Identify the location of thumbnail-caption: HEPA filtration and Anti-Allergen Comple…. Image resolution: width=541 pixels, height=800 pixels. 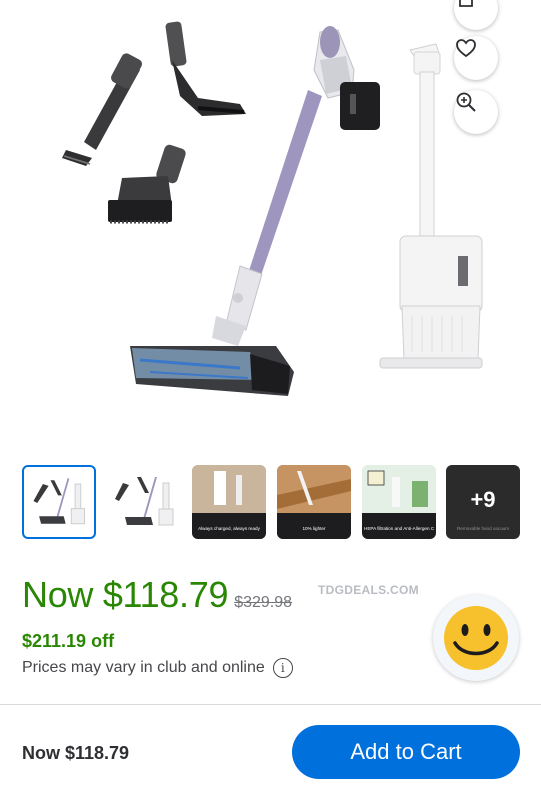
(399, 528).